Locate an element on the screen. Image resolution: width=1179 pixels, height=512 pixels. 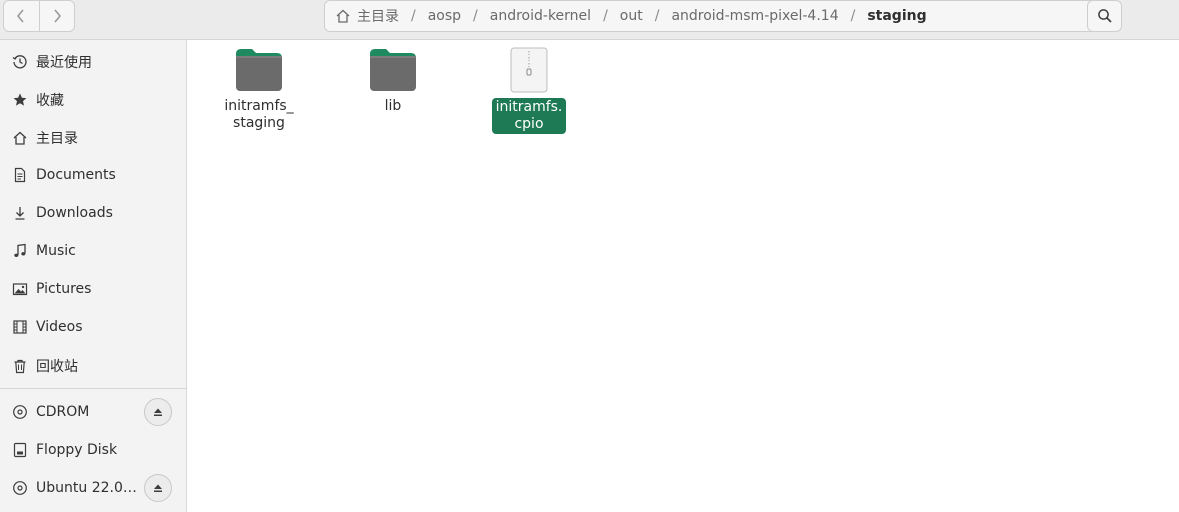
chevron-left-icon is located at coordinates (20, 16).